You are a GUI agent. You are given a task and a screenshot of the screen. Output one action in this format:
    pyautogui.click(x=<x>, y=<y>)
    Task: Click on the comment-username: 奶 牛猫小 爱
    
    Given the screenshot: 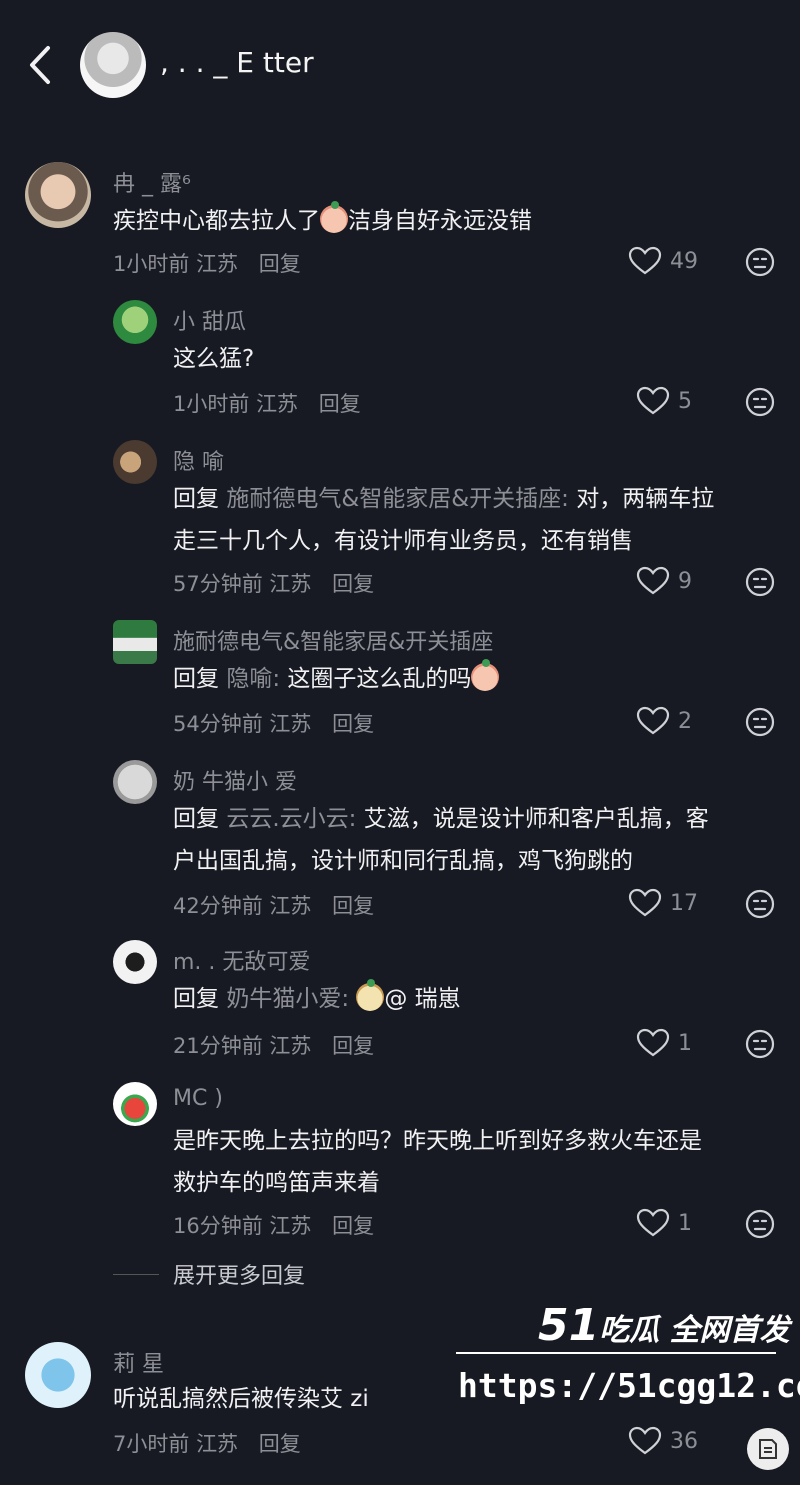 What is the action you would take?
    pyautogui.click(x=235, y=780)
    